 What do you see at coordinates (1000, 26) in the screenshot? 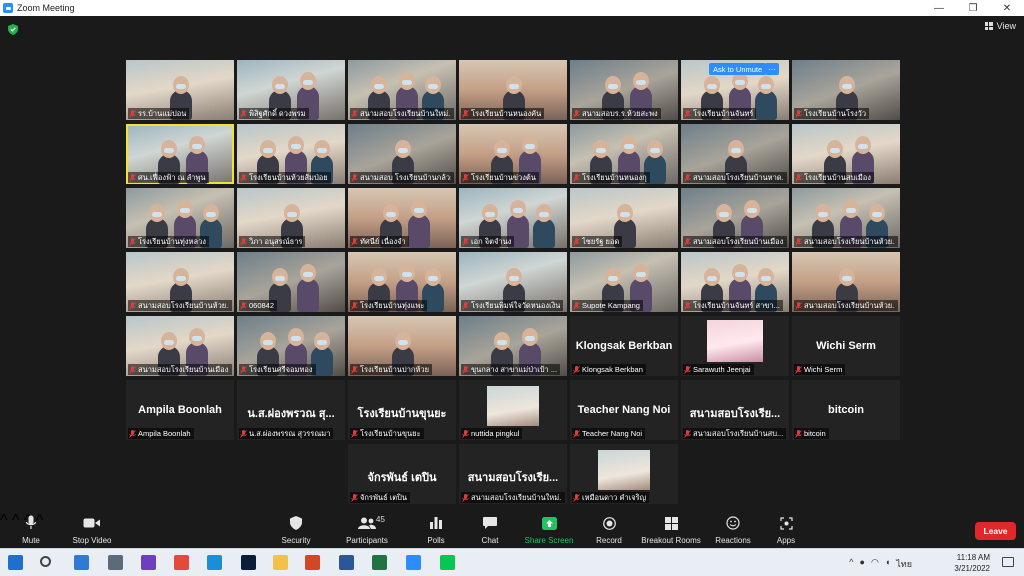
I see `view-button: View` at bounding box center [1000, 26].